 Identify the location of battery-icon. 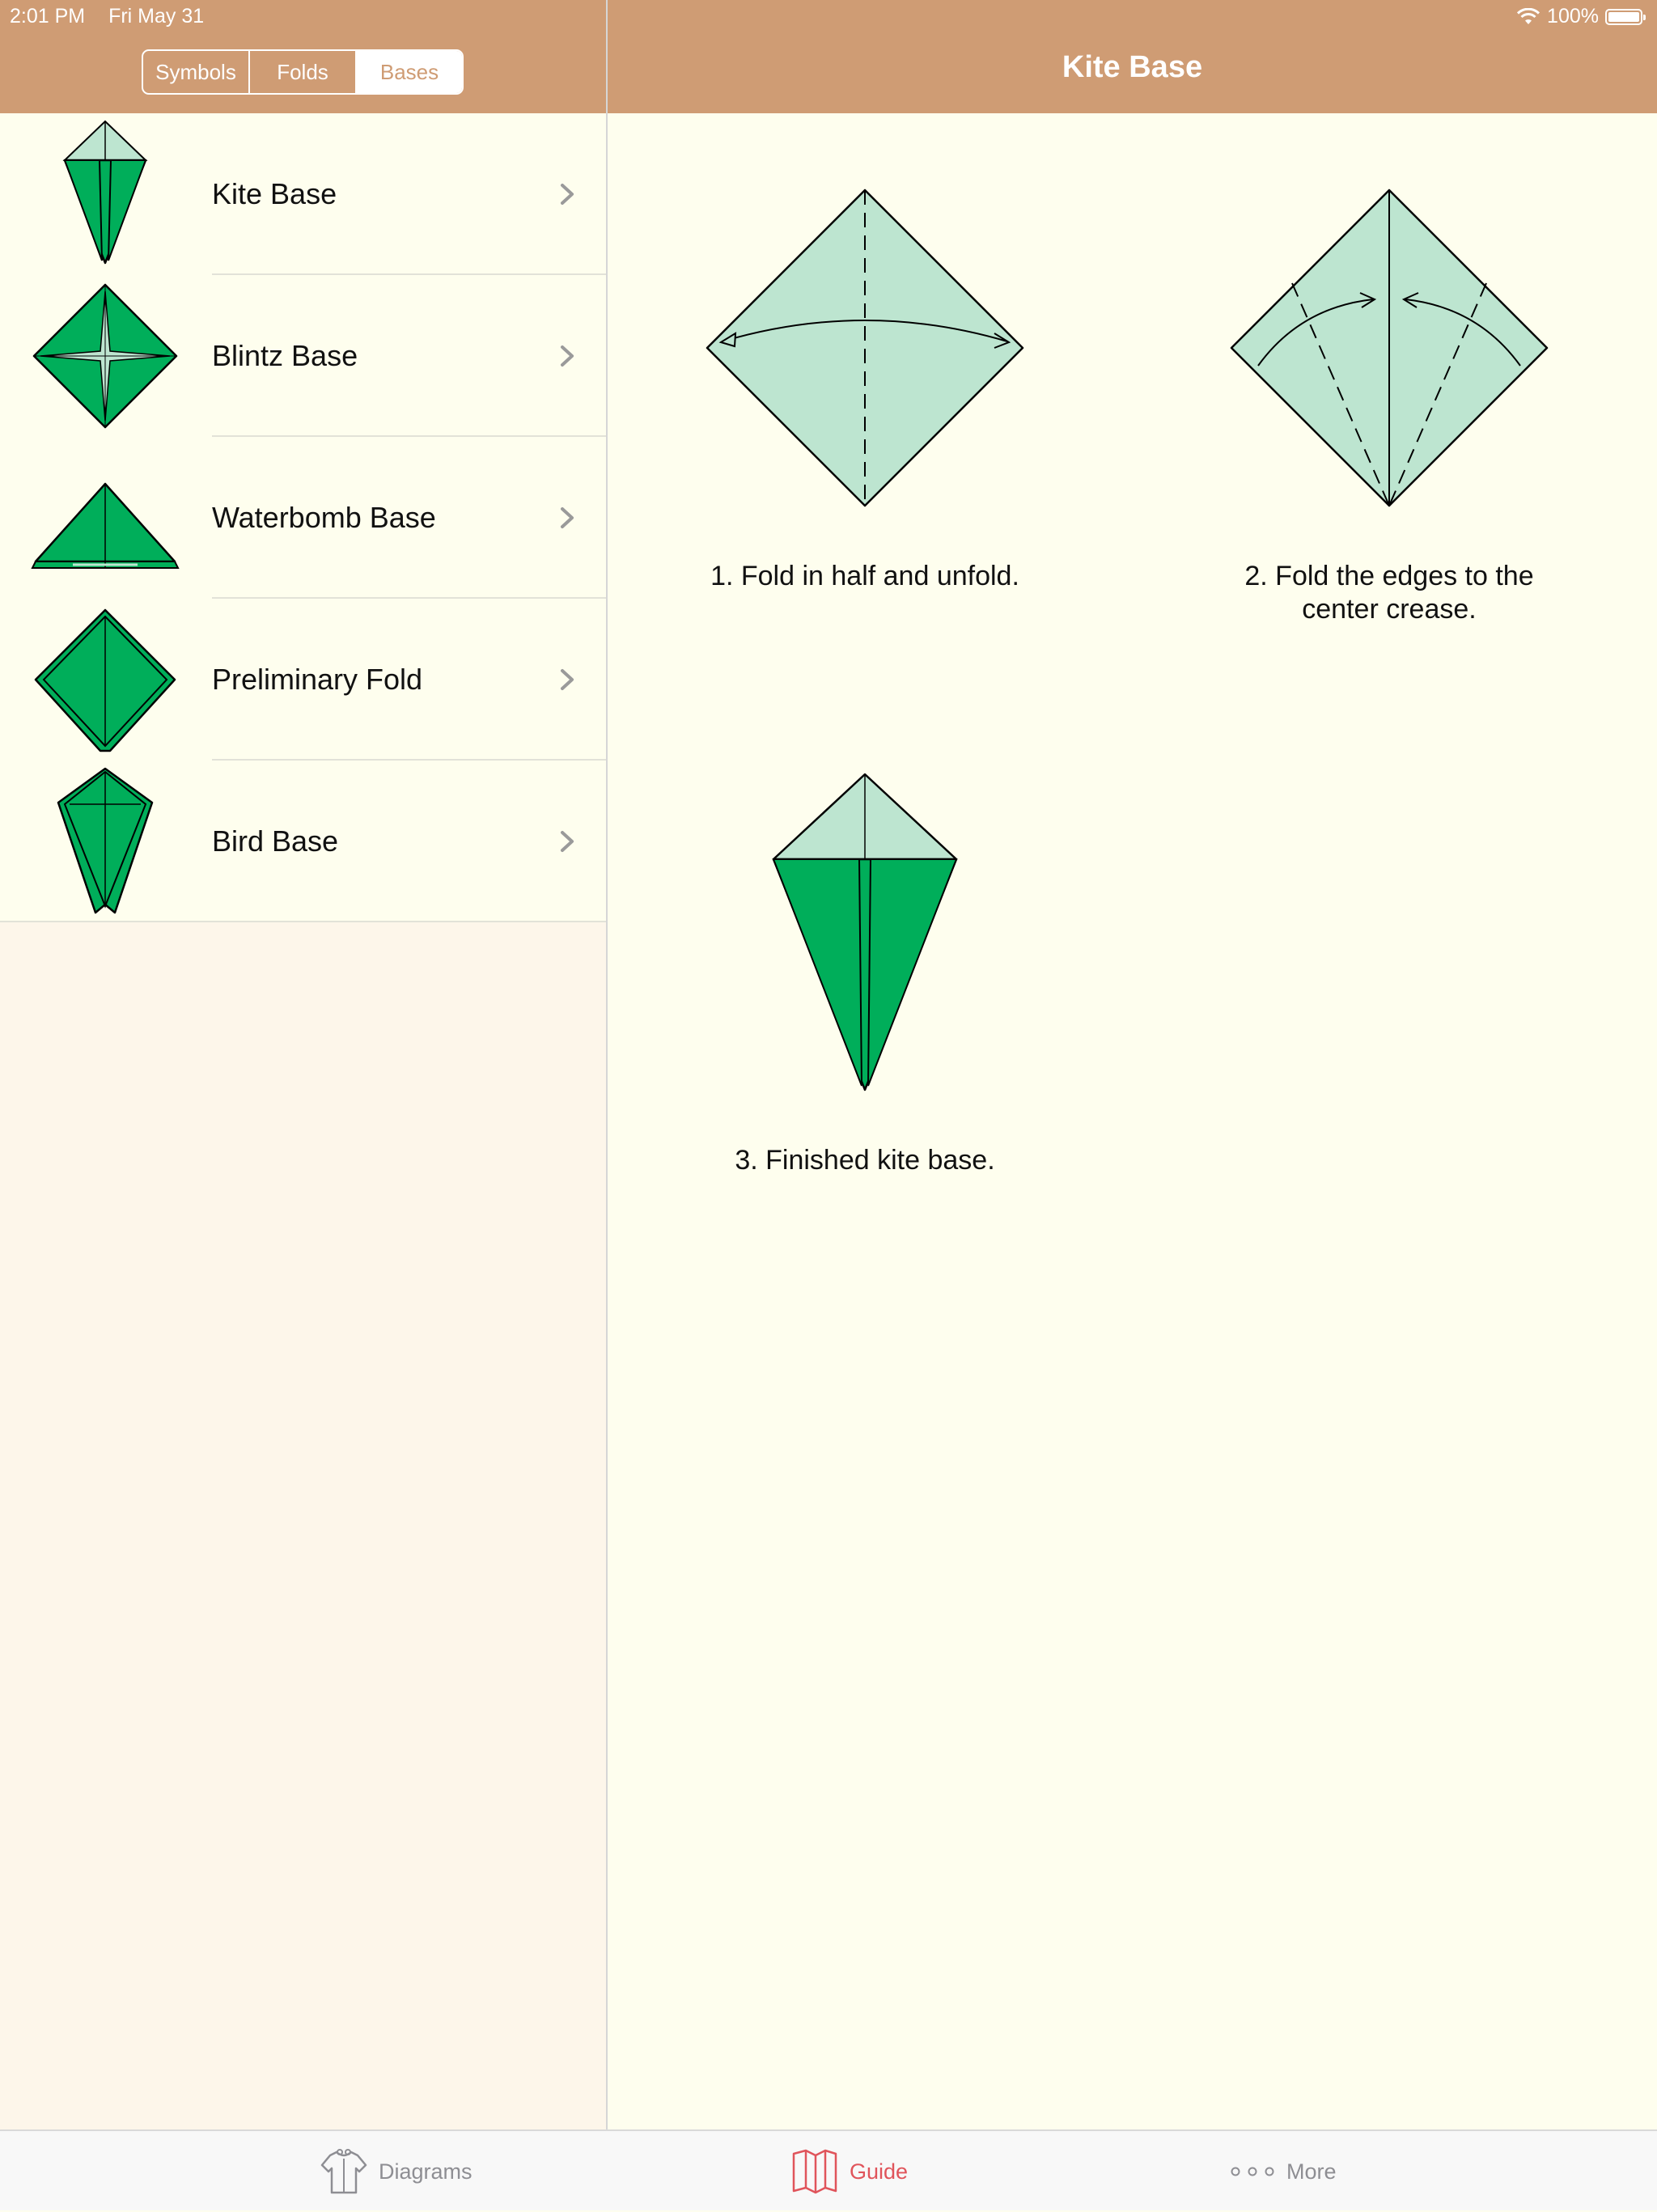
(1625, 16).